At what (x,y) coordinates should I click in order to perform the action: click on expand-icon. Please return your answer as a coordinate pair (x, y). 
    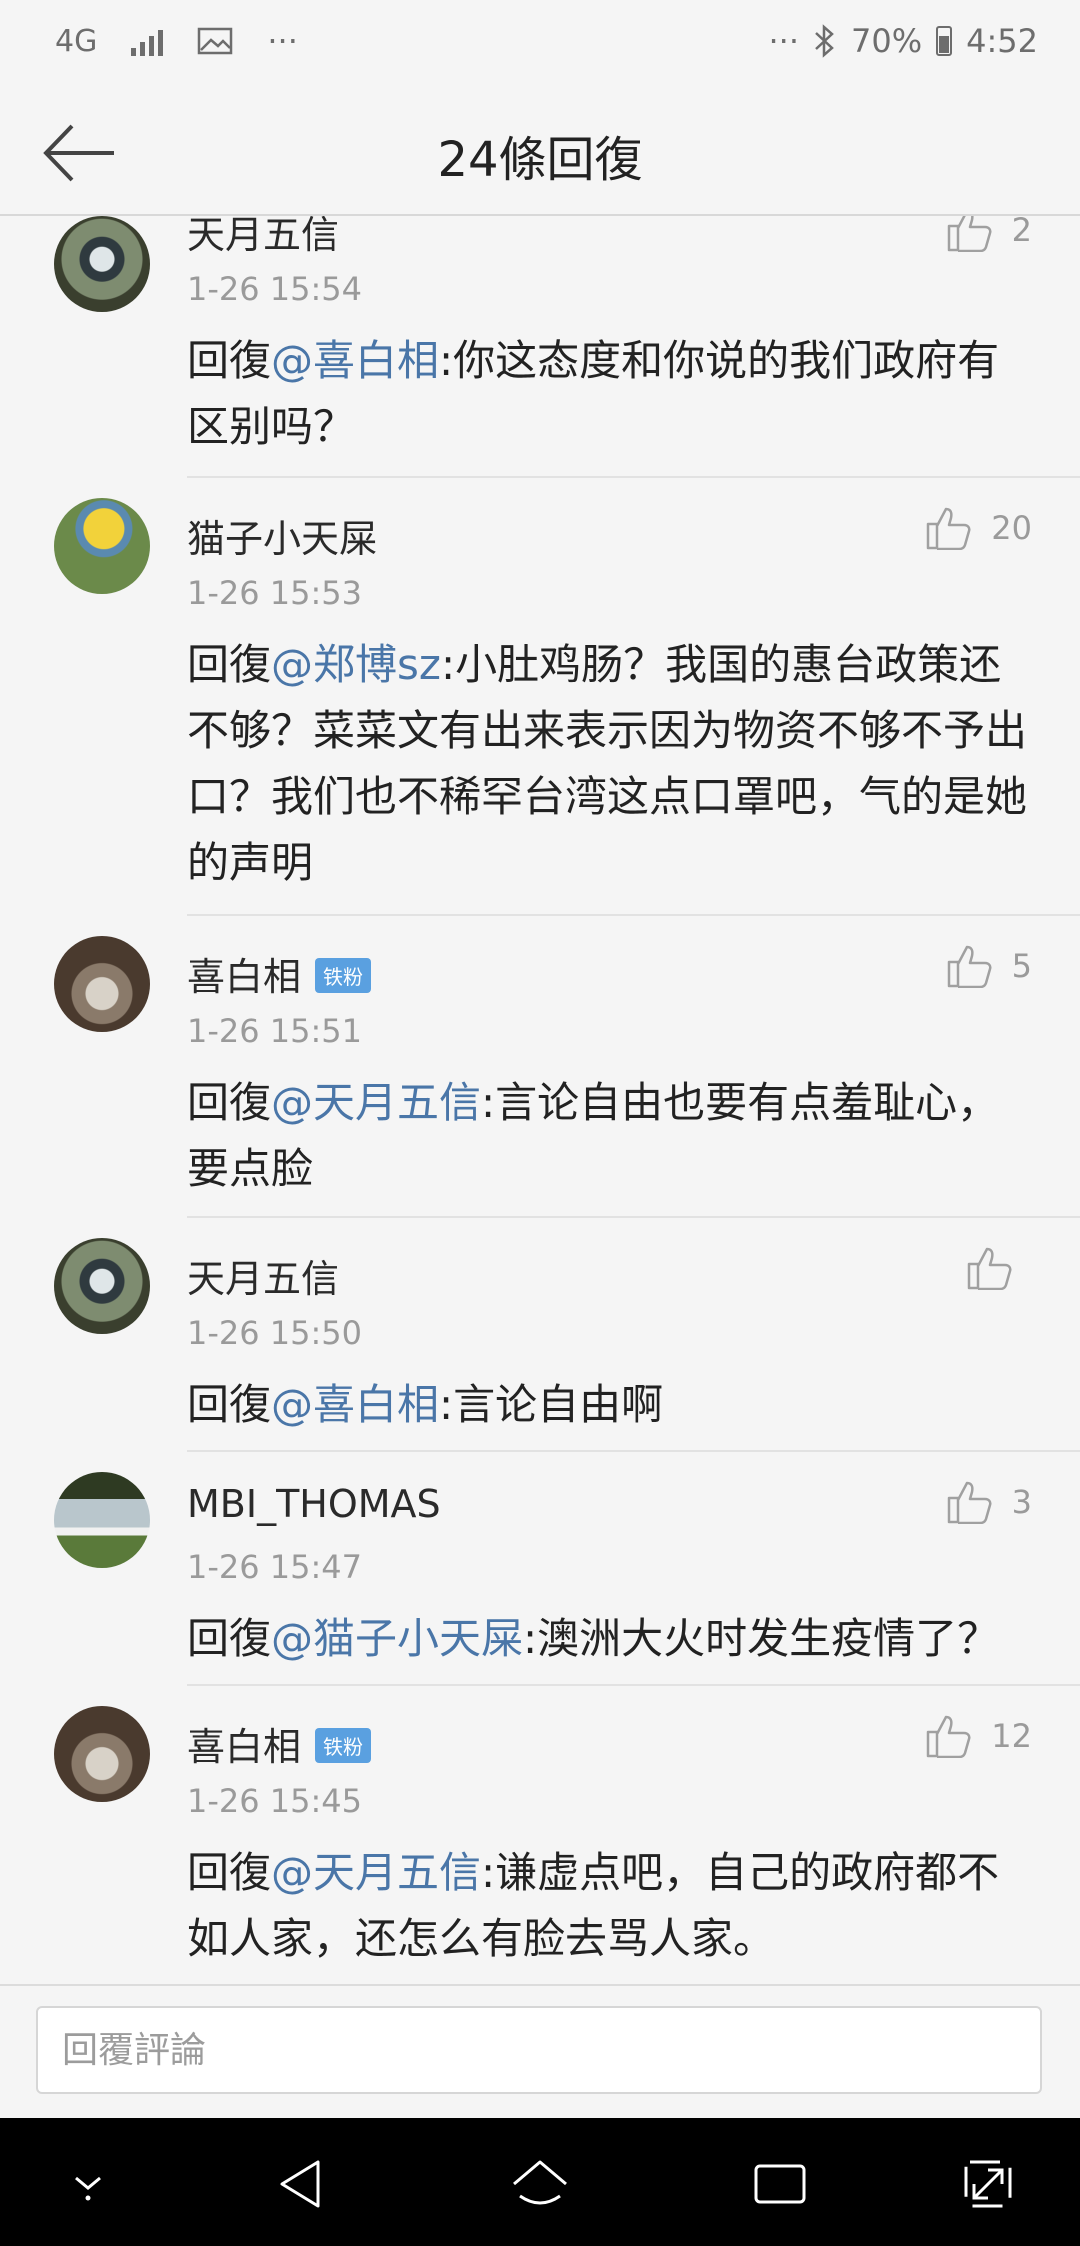
    Looking at the image, I should click on (988, 2184).